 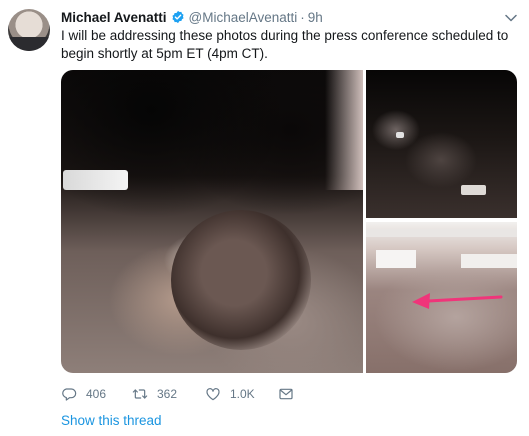 I want to click on pink-arrow-annotation, so click(x=457, y=301).